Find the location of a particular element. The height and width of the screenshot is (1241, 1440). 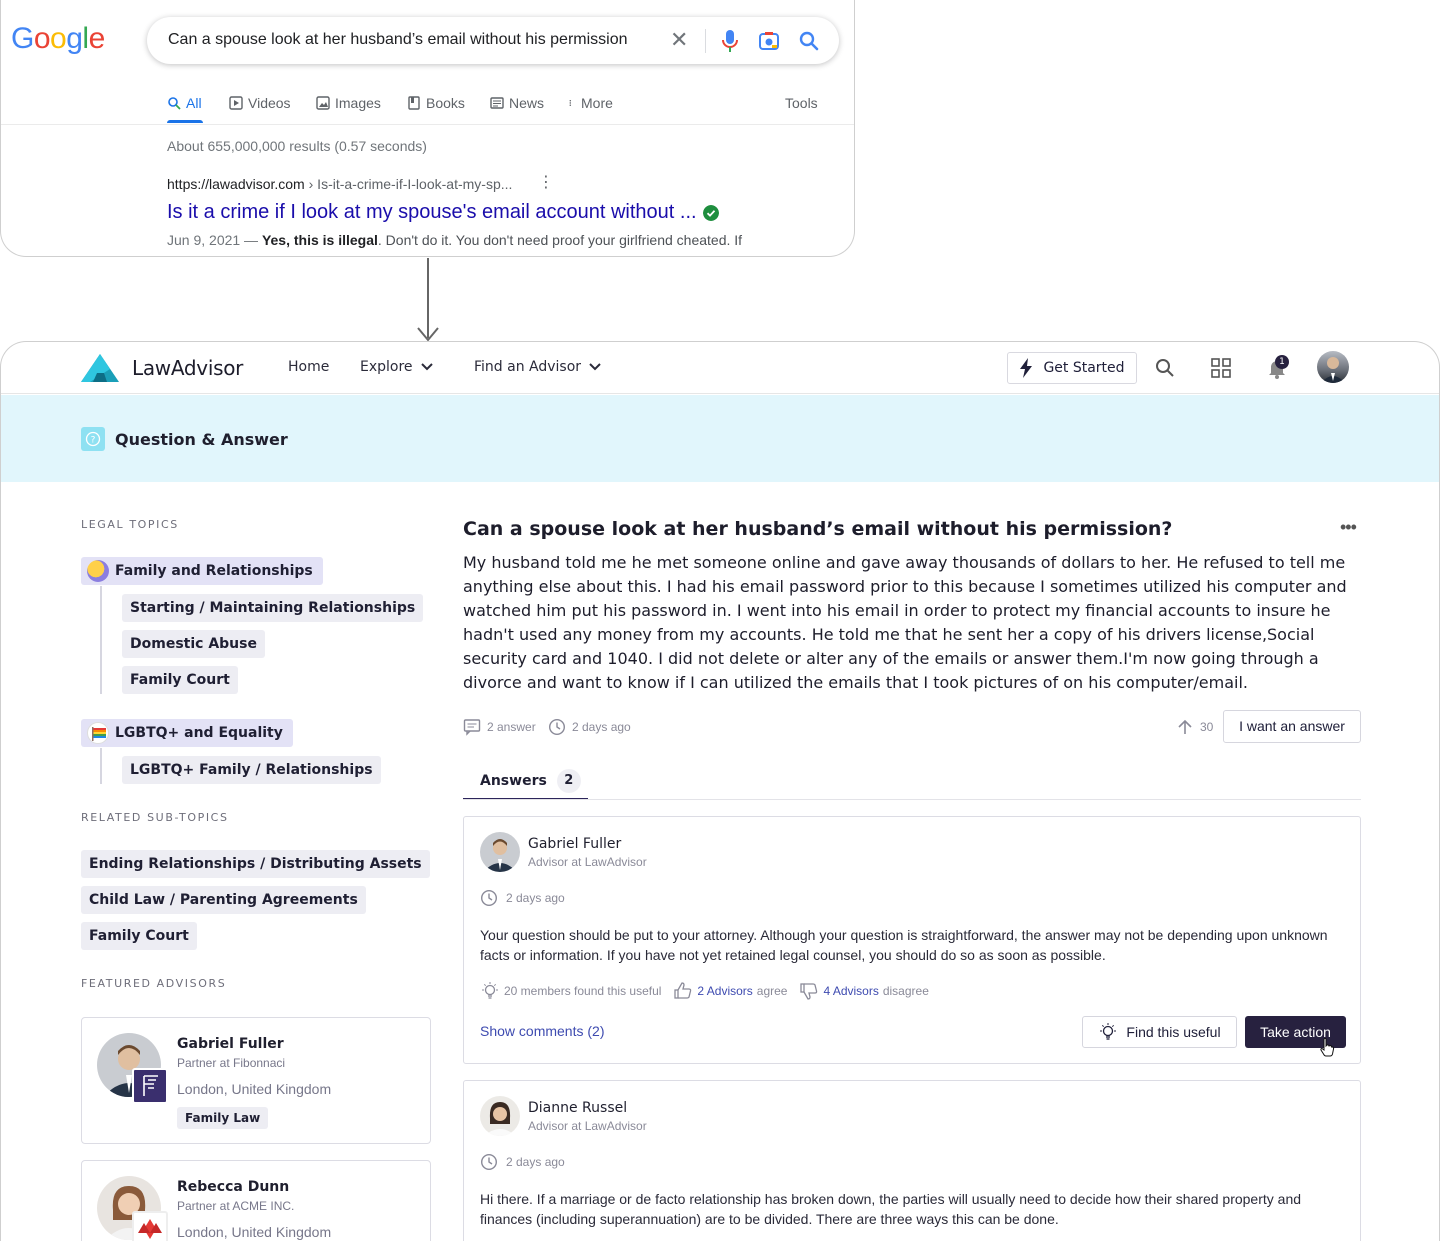

agree-advisors-link: 2 Advisors is located at coordinates (724, 991).